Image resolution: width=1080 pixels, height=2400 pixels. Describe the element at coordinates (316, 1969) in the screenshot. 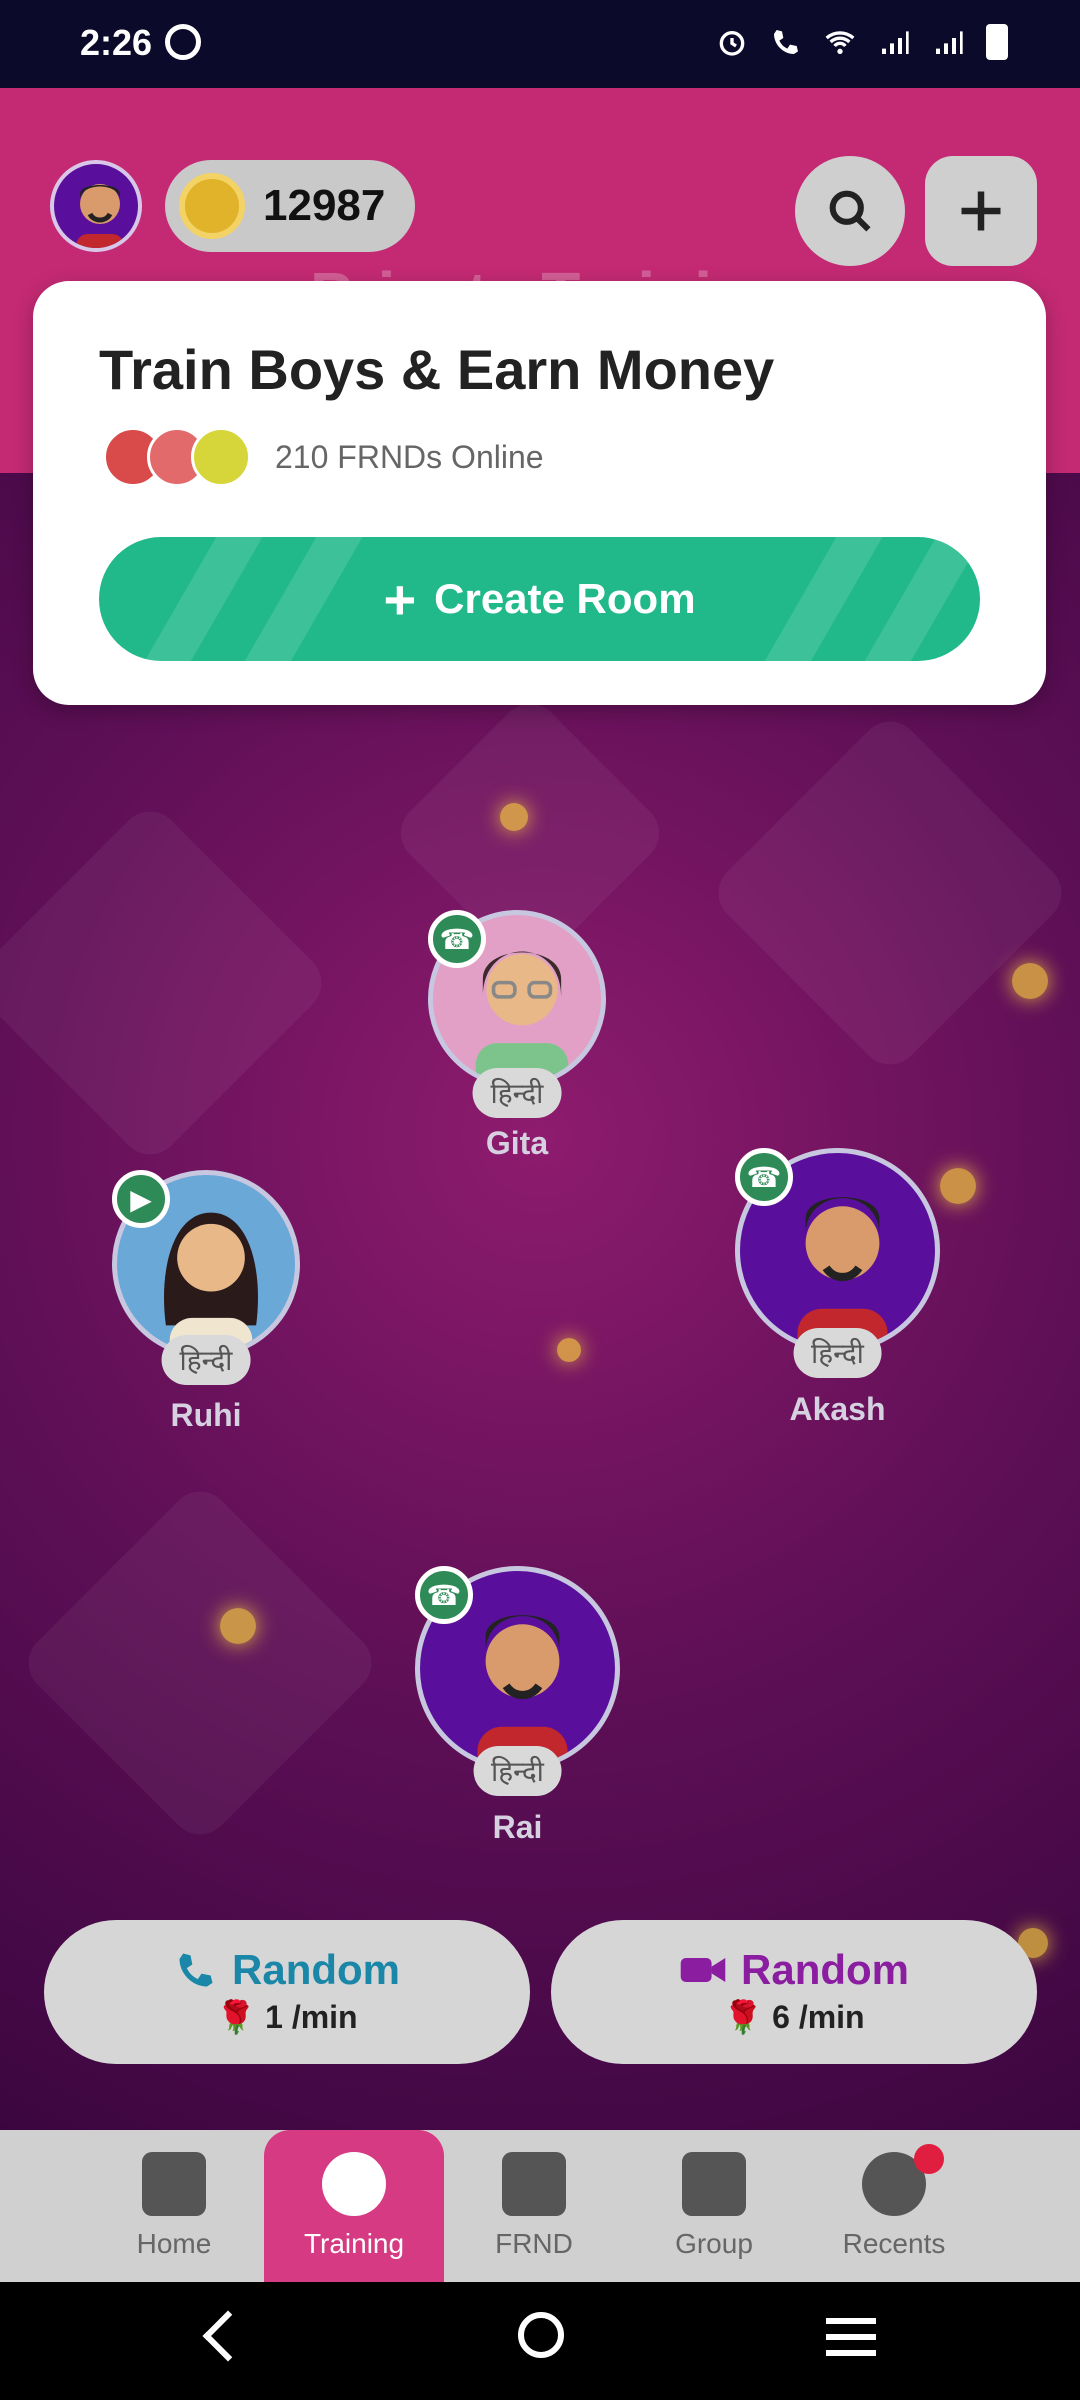

I see `random-audio-label: Random` at that location.